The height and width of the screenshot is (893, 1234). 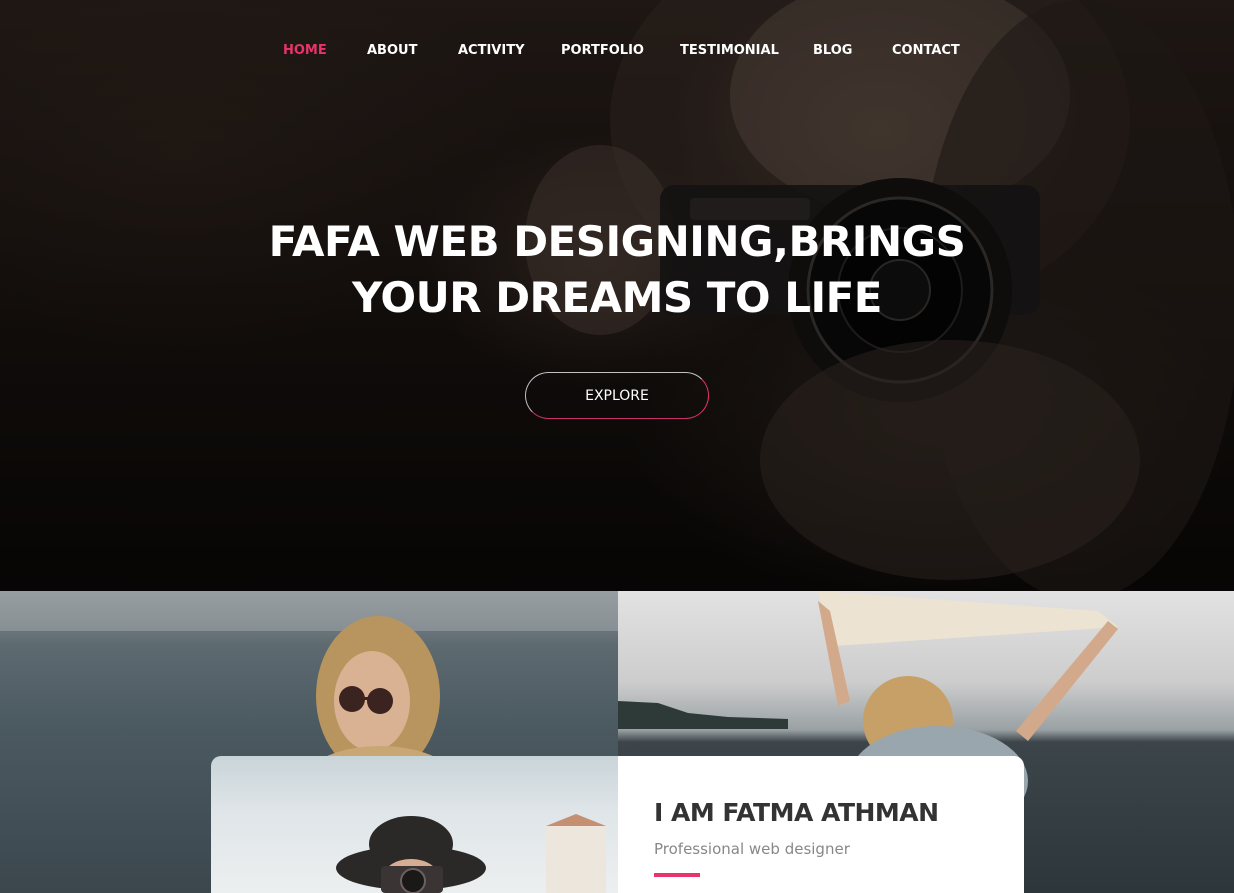 What do you see at coordinates (471, 853) in the screenshot?
I see `photographer-illustration` at bounding box center [471, 853].